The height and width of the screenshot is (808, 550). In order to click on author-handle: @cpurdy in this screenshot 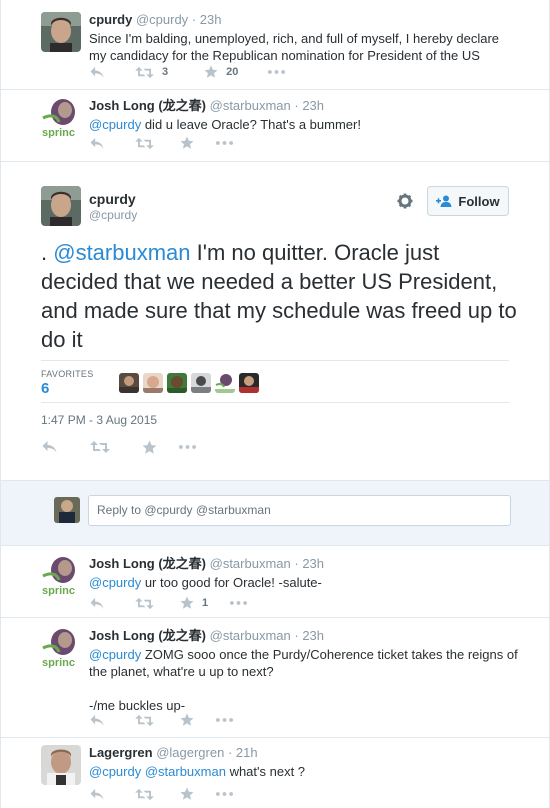, I will do `click(162, 19)`.